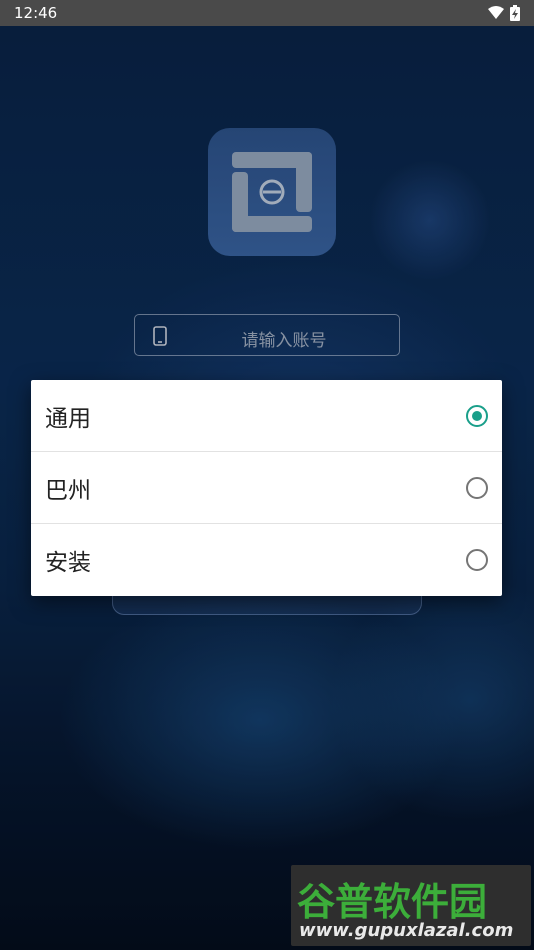 The image size is (534, 950). I want to click on watermark-title: 谷普软件园, so click(392, 902).